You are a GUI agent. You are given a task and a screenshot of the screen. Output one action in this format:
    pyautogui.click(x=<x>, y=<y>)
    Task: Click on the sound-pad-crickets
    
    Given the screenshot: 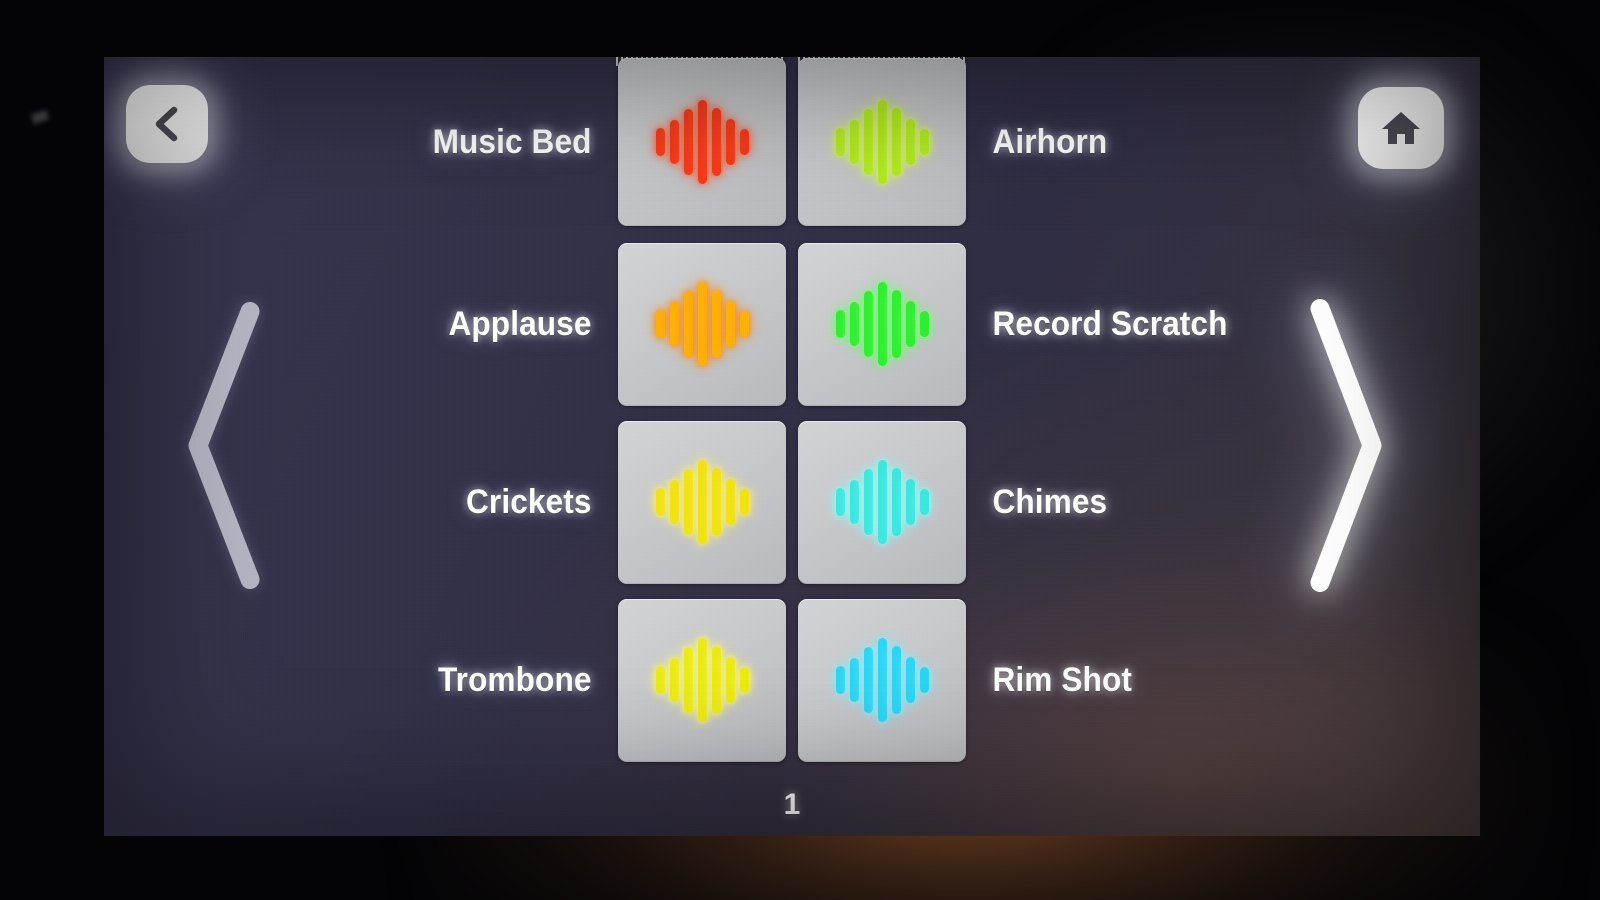 What is the action you would take?
    pyautogui.click(x=702, y=502)
    